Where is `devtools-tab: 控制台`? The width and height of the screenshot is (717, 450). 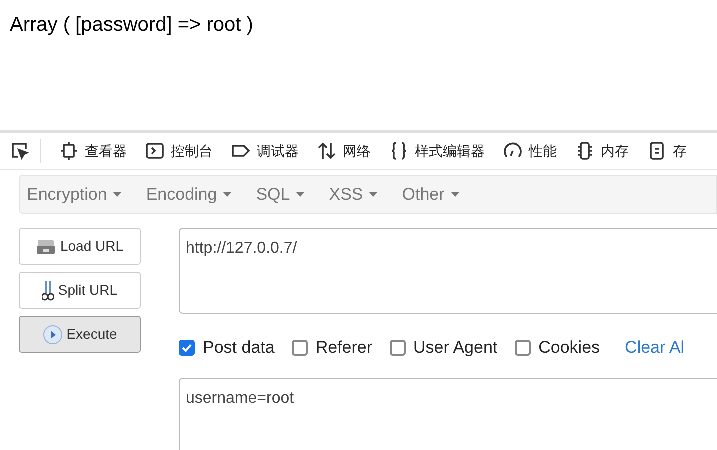
devtools-tab: 控制台 is located at coordinates (179, 151).